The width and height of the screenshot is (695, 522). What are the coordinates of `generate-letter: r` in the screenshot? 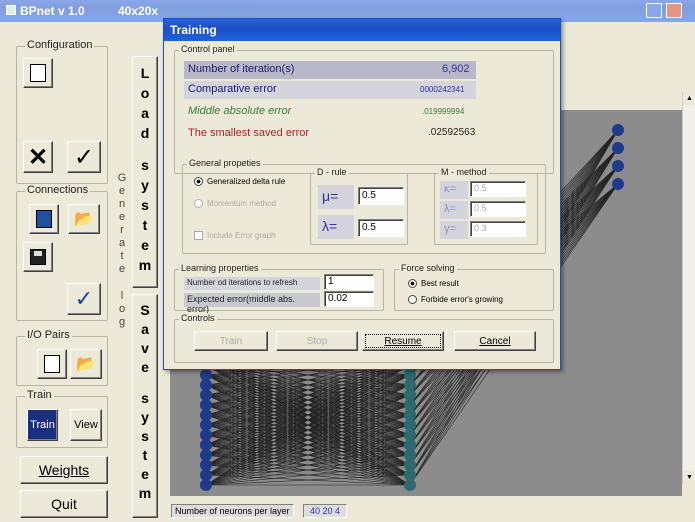 It's located at (122, 230).